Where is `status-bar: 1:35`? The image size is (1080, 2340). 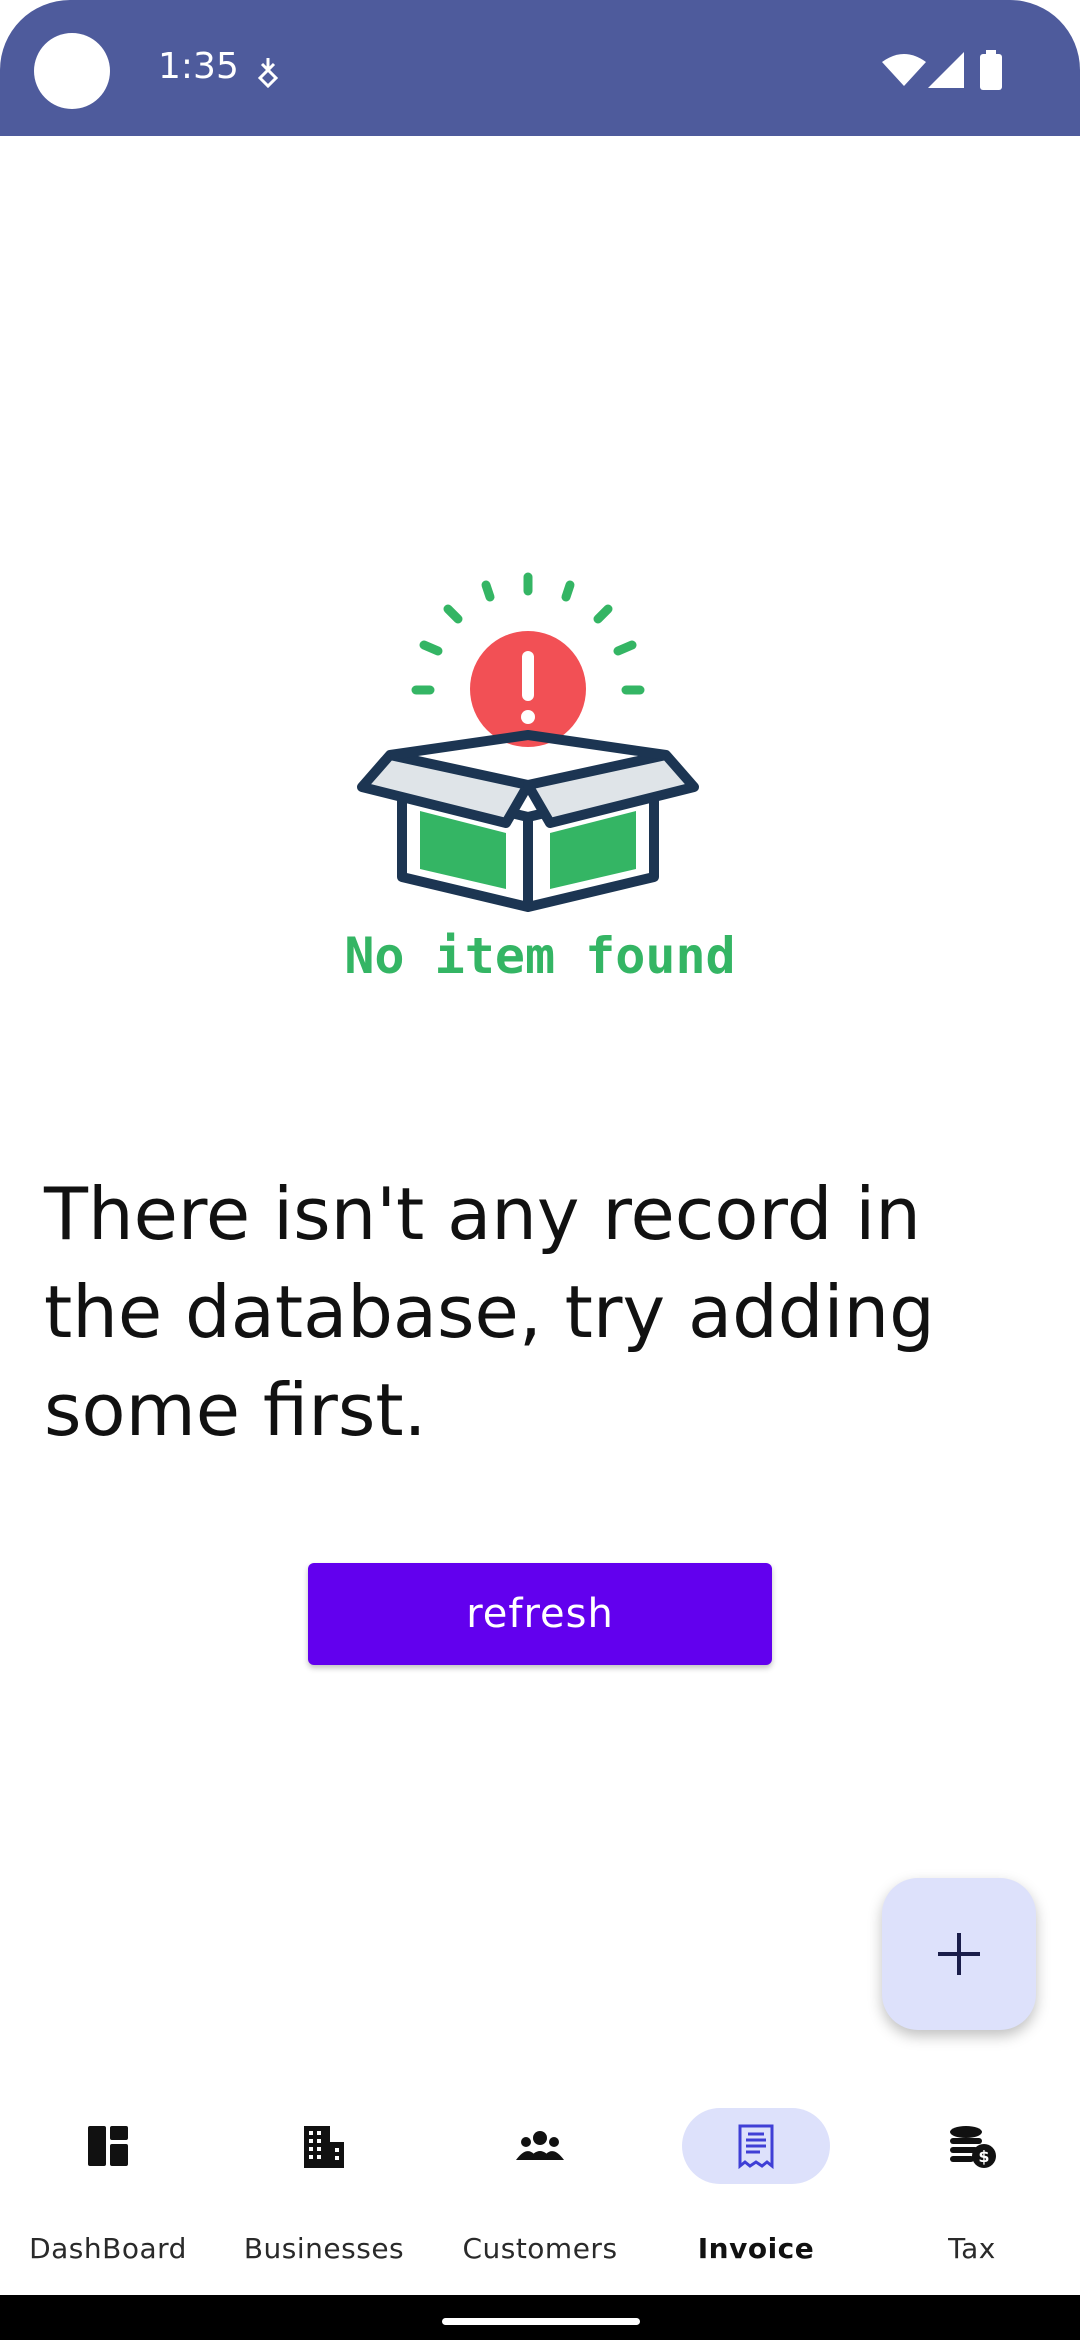 status-bar: 1:35 is located at coordinates (540, 68).